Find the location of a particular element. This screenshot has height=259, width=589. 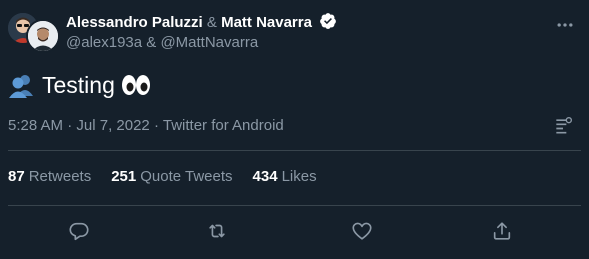

busts-in-silhouette-icon is located at coordinates (22, 85).